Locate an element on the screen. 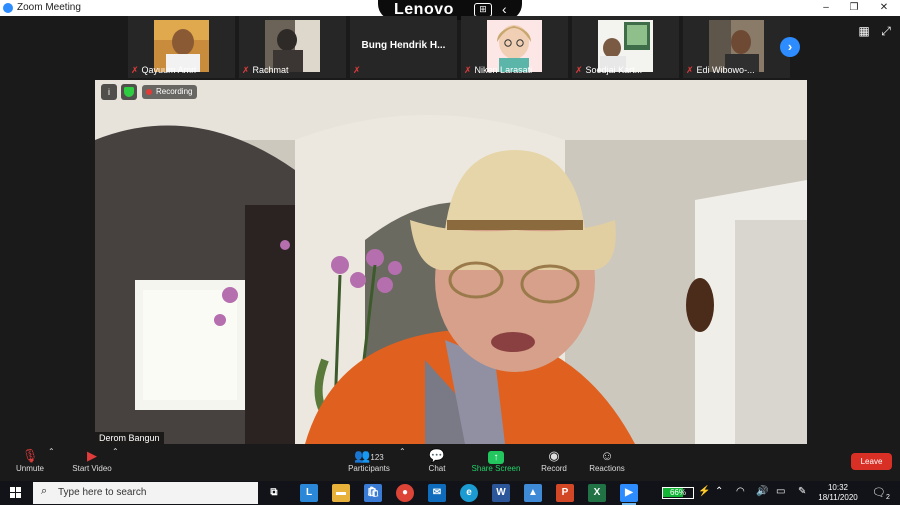 The width and height of the screenshot is (900, 505). participant-name: ✗ Rachmat is located at coordinates (265, 70).